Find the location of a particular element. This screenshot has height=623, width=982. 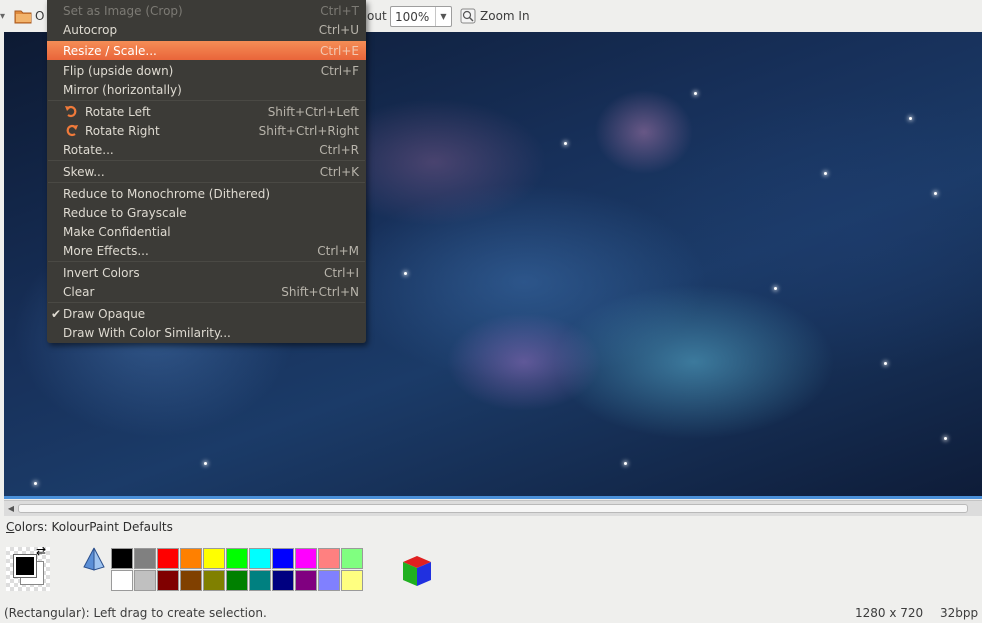

scrollbar-thumb is located at coordinates (493, 508).